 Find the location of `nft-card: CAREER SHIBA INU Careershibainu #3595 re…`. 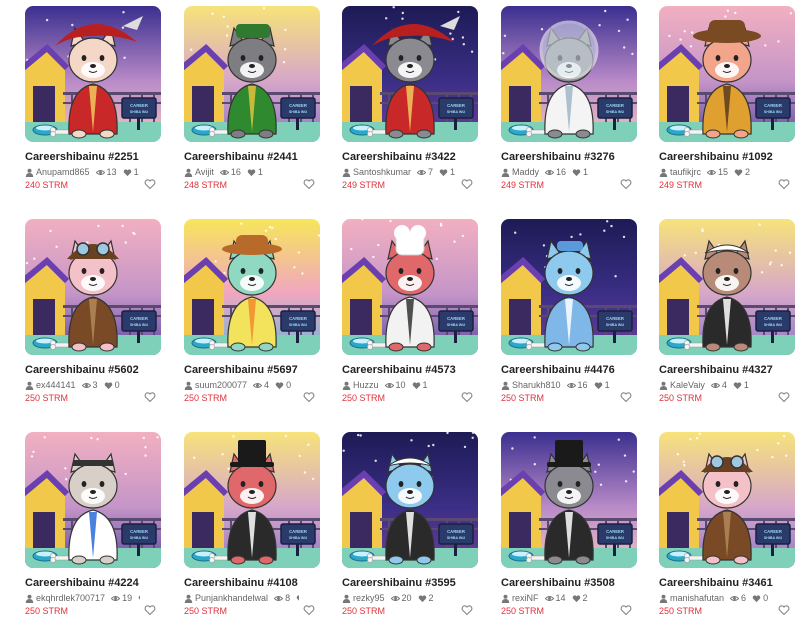

nft-card: CAREER SHIBA INU Careershibainu #3595 re… is located at coordinates (412, 524).